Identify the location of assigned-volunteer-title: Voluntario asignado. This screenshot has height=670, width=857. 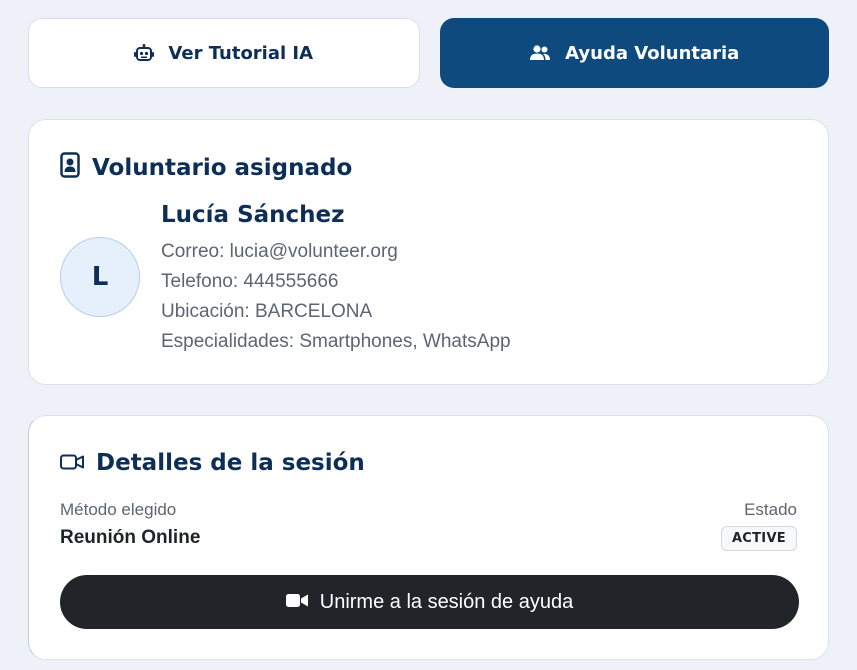
(222, 168).